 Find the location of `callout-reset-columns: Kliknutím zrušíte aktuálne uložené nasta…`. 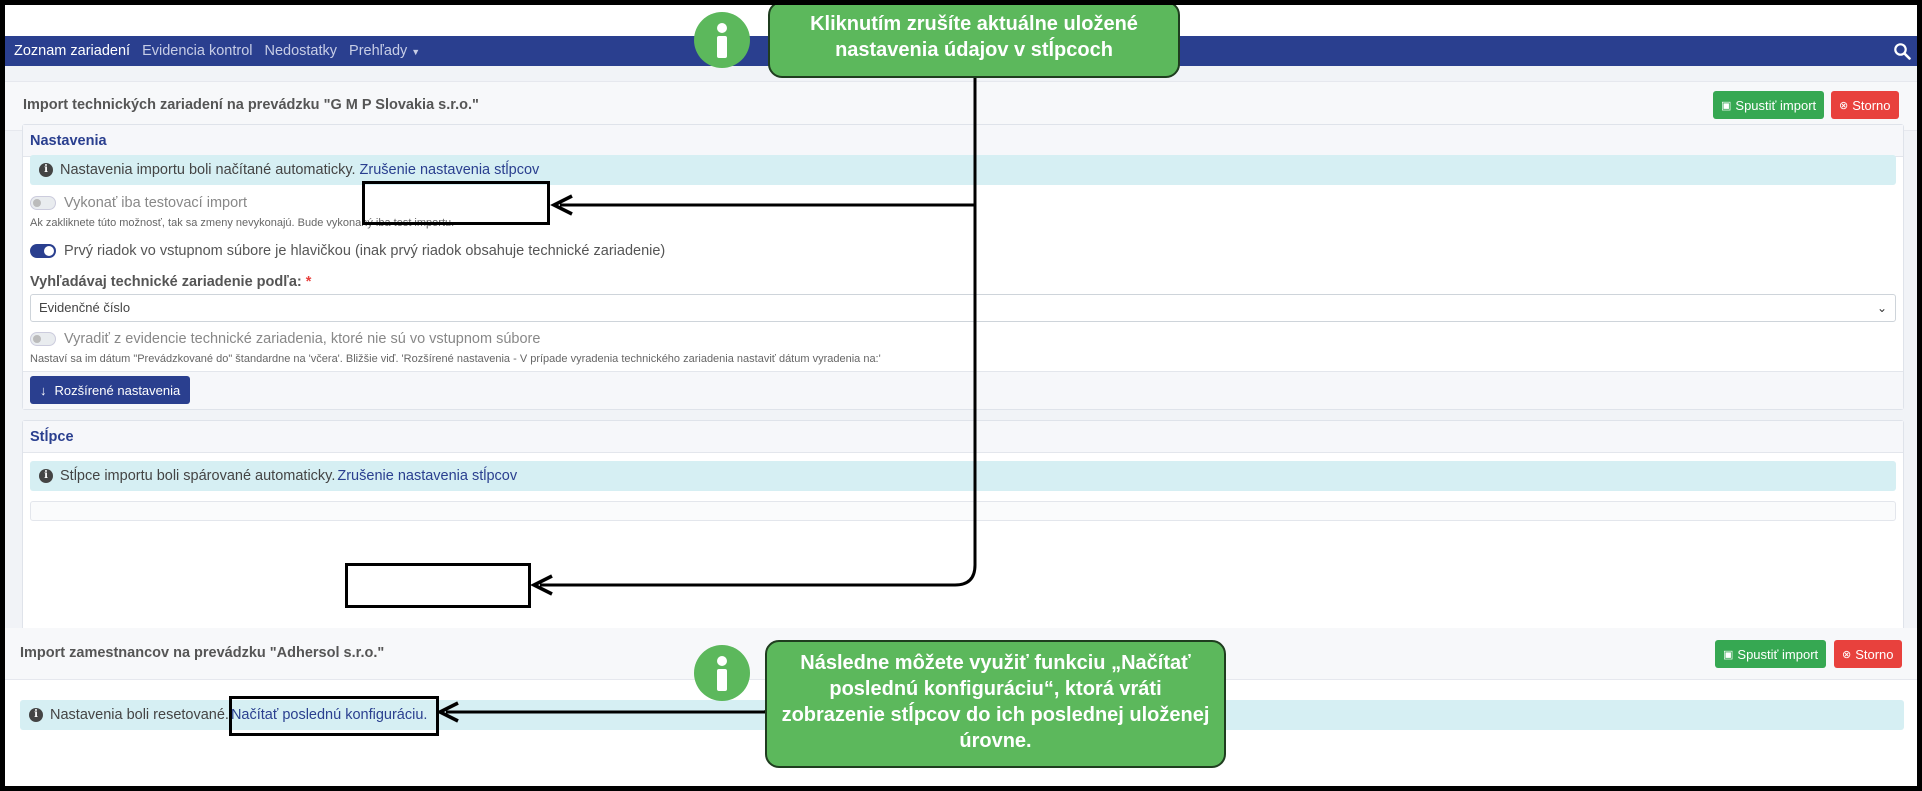

callout-reset-columns: Kliknutím zrušíte aktuálne uložené nasta… is located at coordinates (974, 39).